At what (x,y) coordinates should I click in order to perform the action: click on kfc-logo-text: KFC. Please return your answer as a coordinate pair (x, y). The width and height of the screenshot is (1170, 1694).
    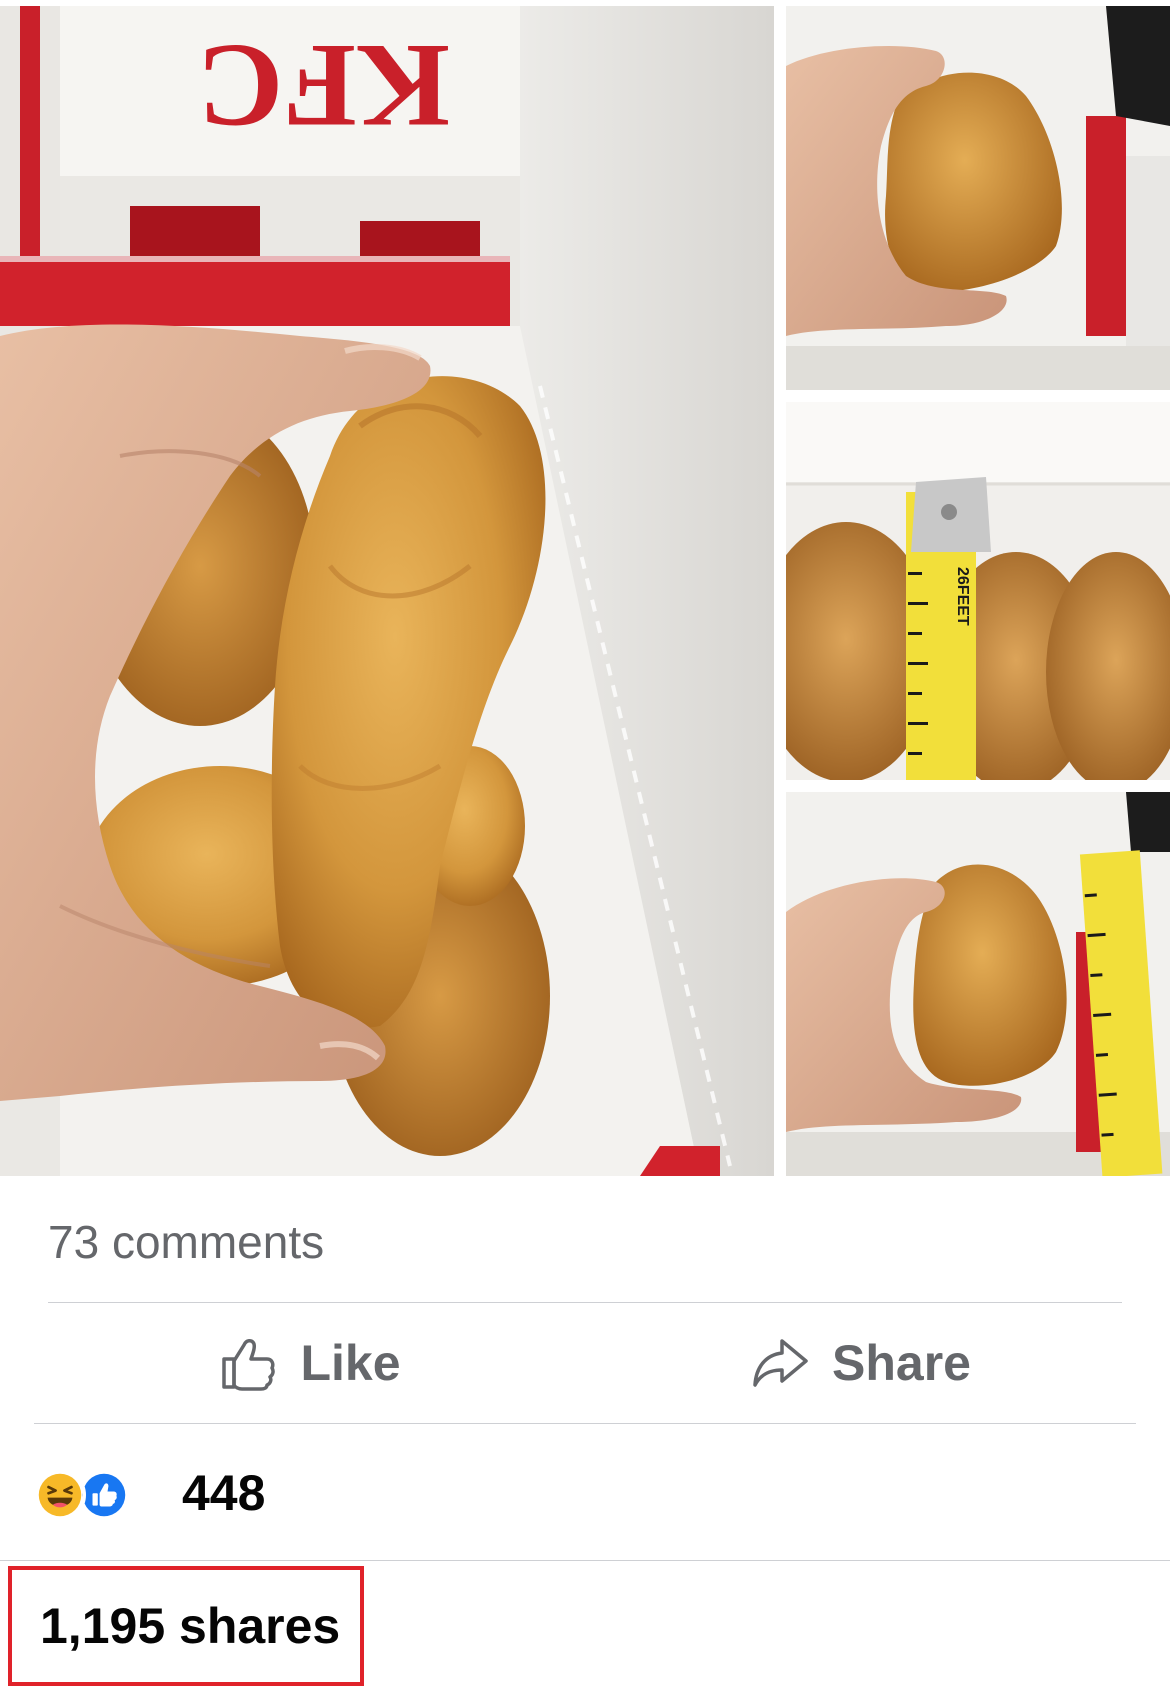
    Looking at the image, I should click on (323, 86).